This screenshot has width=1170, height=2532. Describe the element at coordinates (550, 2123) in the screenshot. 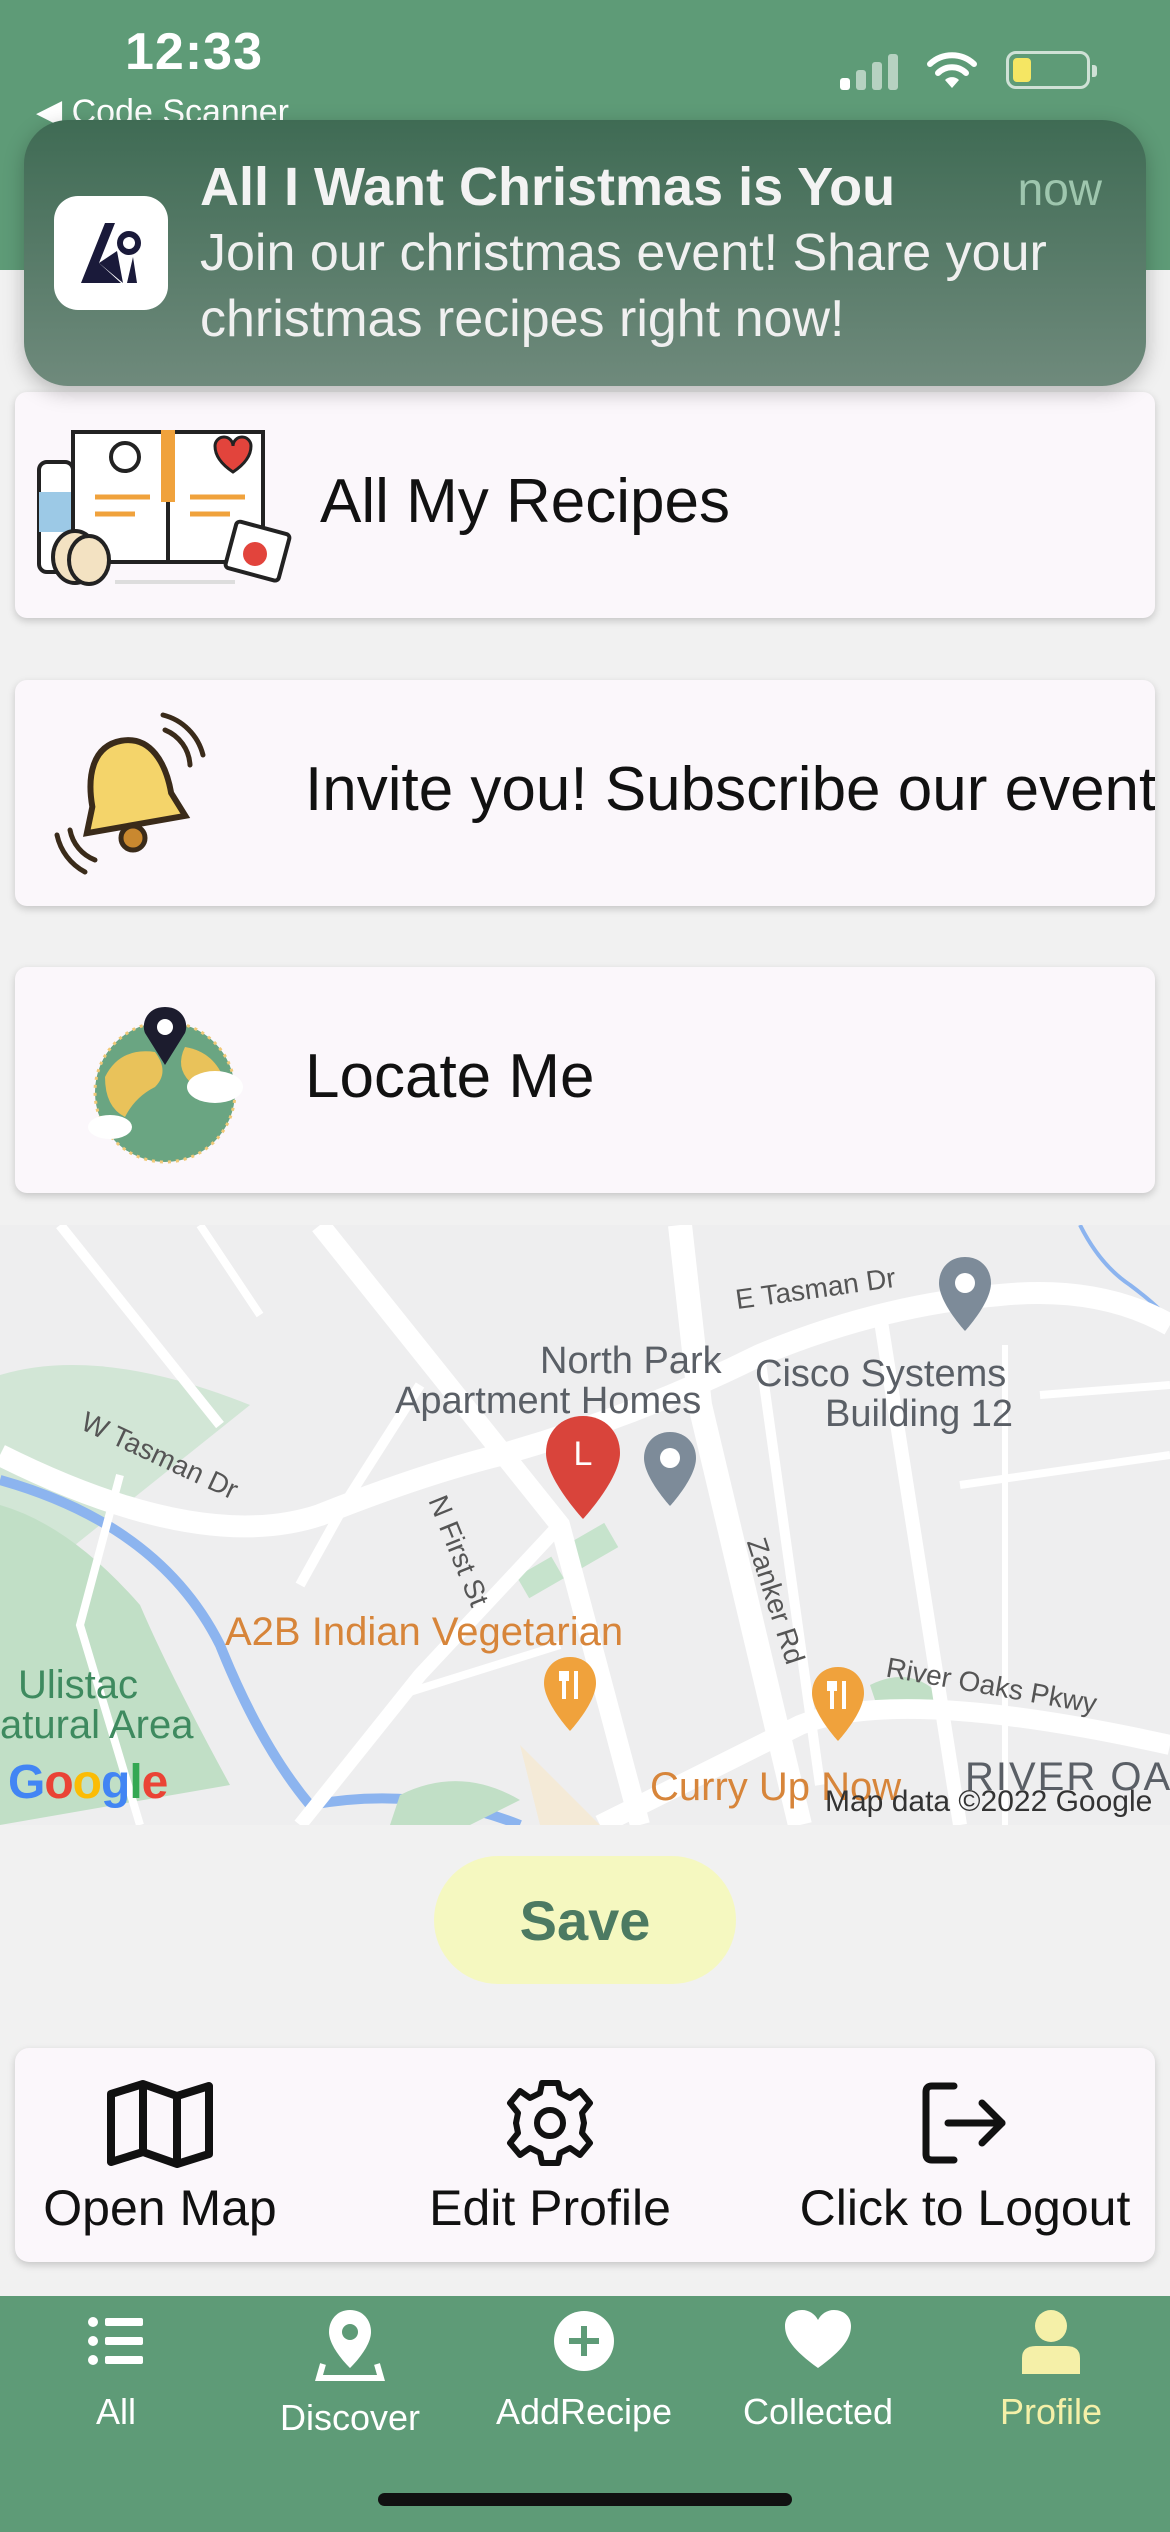

I see `gear-icon` at that location.